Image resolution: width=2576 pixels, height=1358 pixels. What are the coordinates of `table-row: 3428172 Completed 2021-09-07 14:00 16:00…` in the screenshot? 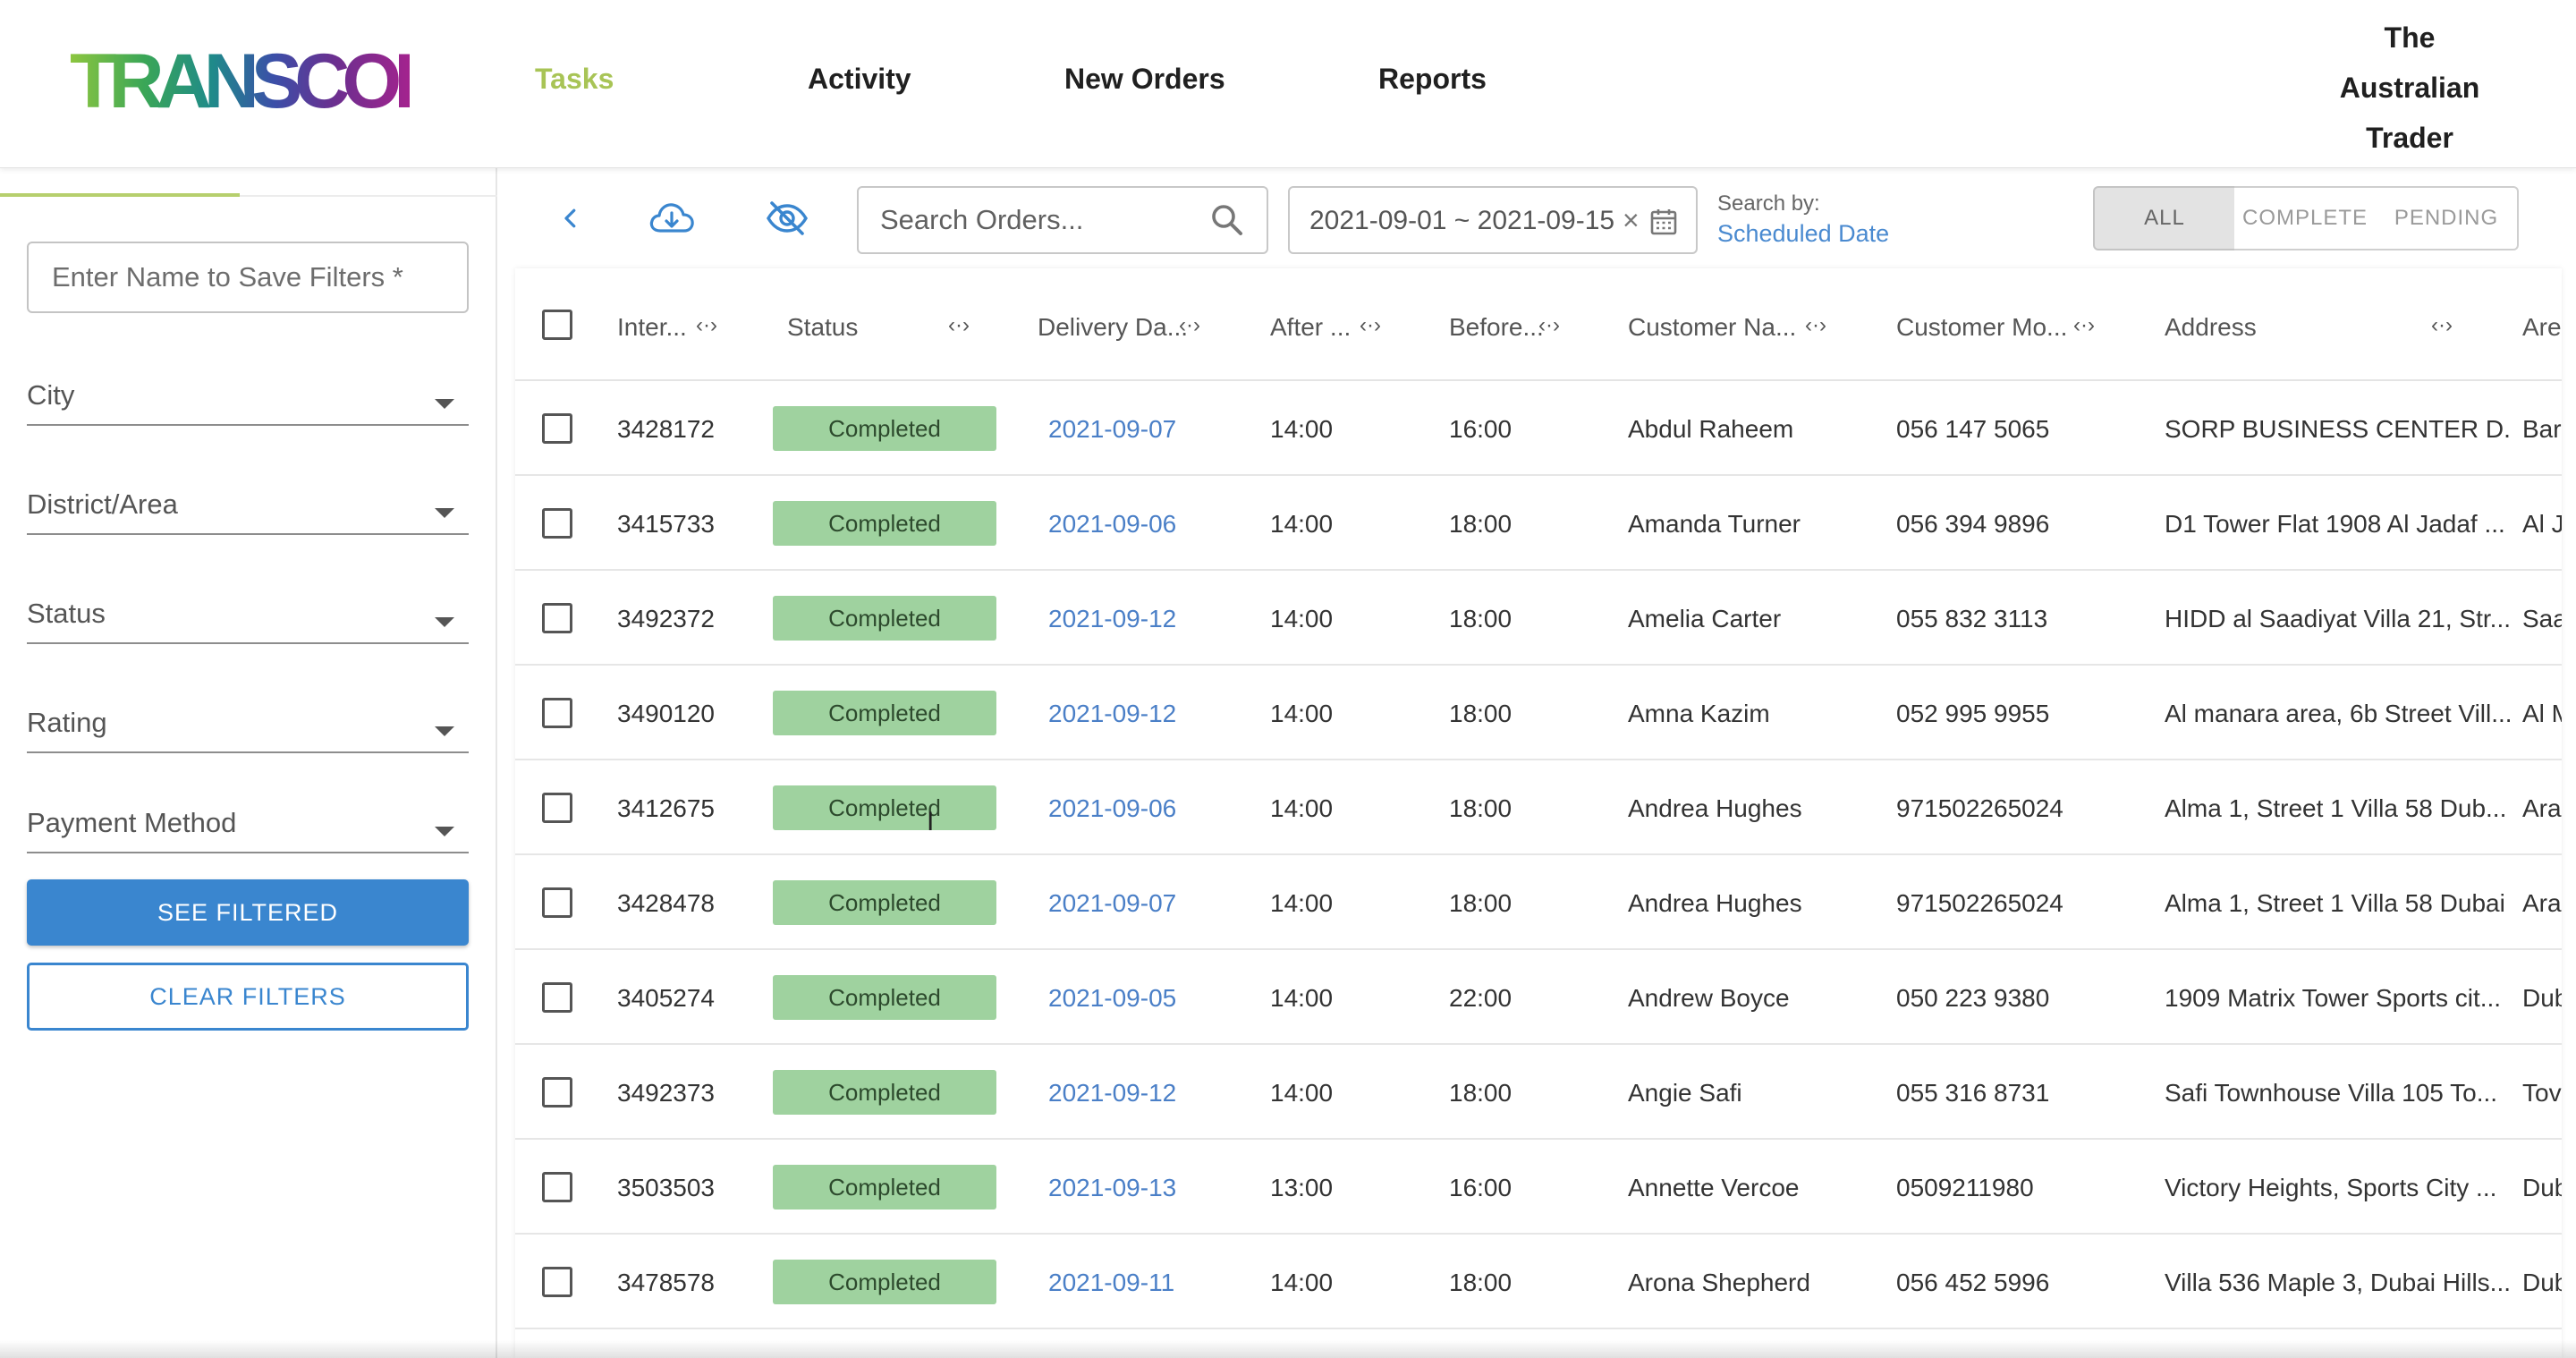 It's located at (1538, 428).